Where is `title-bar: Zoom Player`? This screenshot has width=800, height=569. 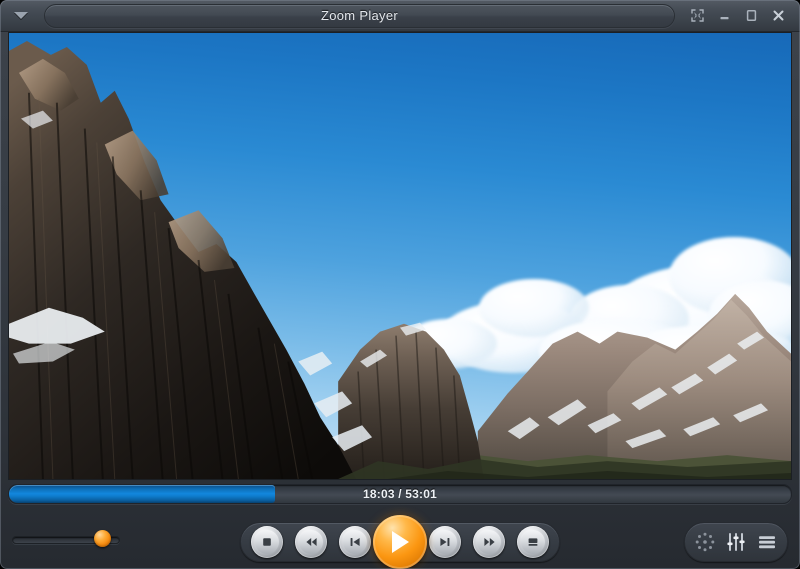 title-bar: Zoom Player is located at coordinates (400, 16).